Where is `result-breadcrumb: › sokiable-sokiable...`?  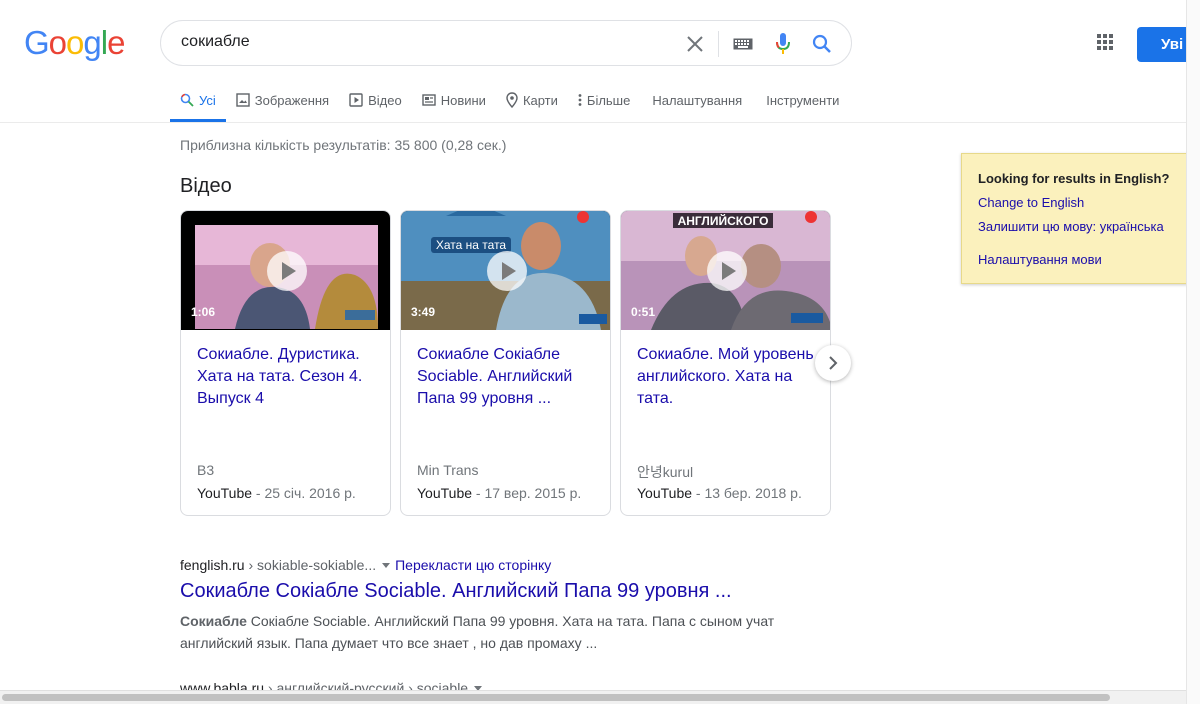 result-breadcrumb: › sokiable-sokiable... is located at coordinates (310, 565).